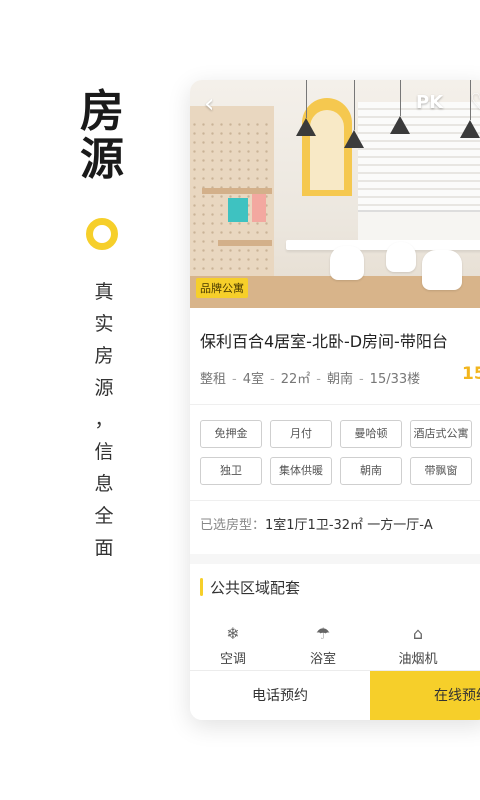 This screenshot has width=480, height=800. I want to click on range-hood-icon: ⌂, so click(418, 633).